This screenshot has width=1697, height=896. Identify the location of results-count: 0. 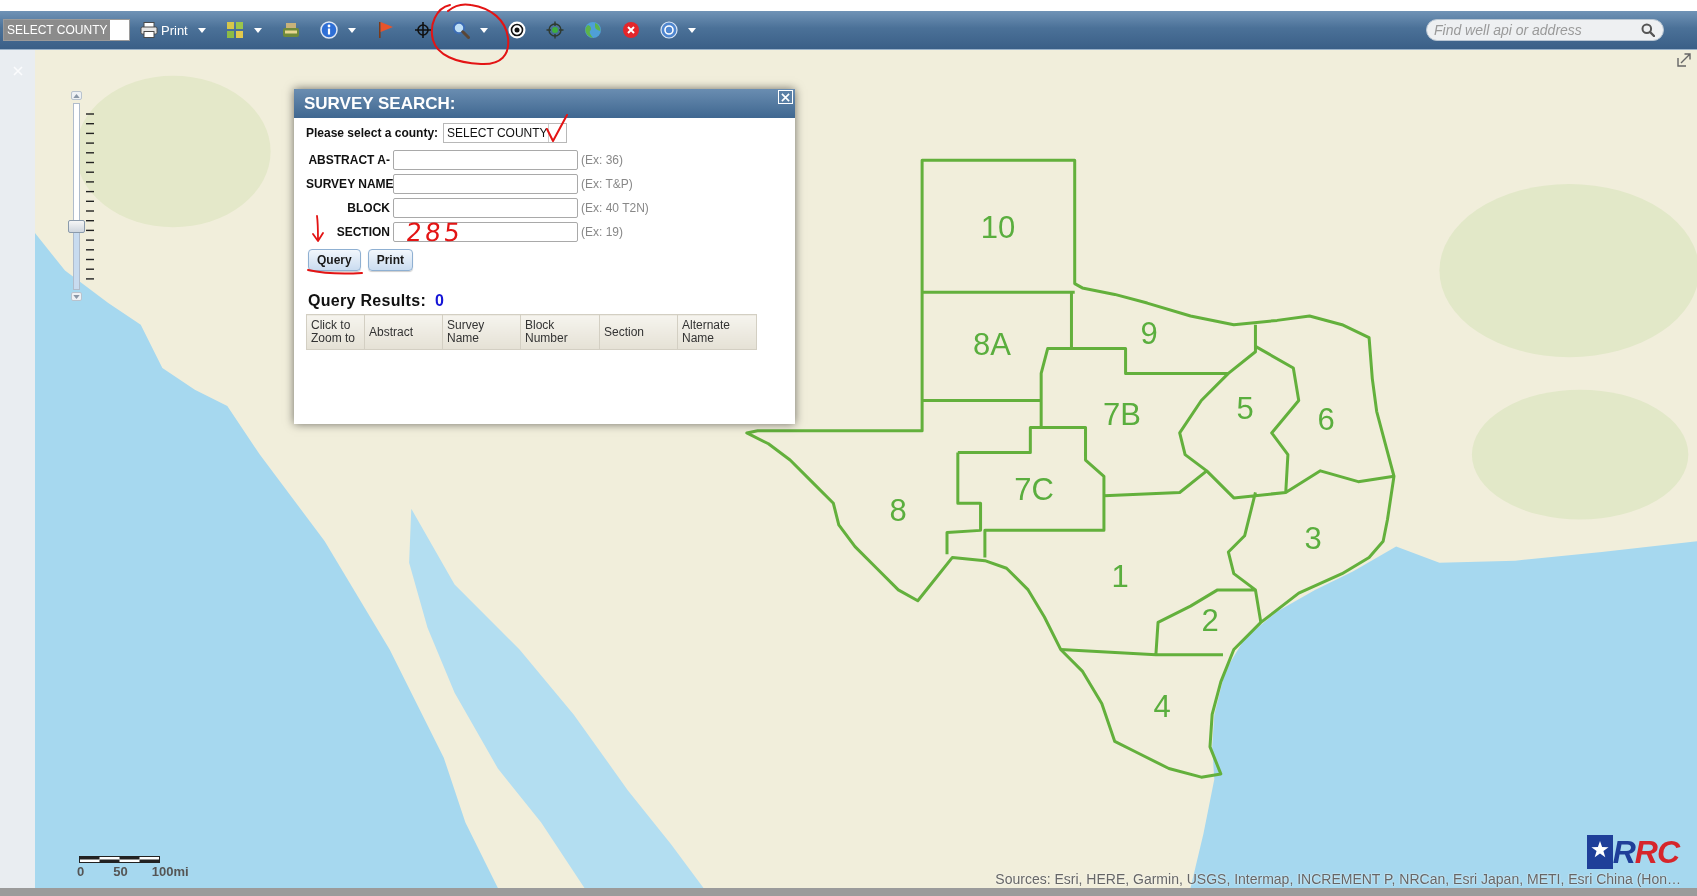
(439, 301).